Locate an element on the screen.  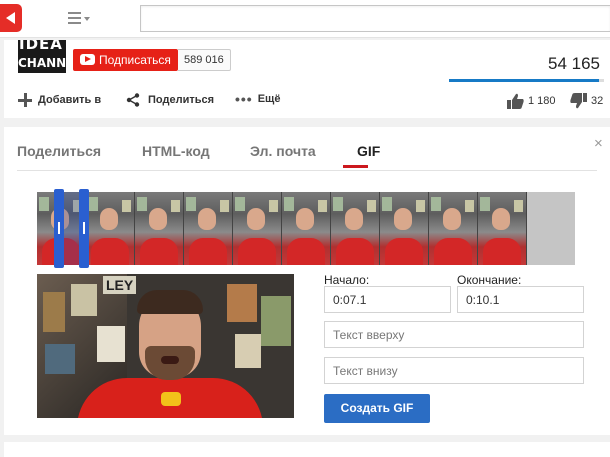
like-ratio-fill is located at coordinates (524, 80).